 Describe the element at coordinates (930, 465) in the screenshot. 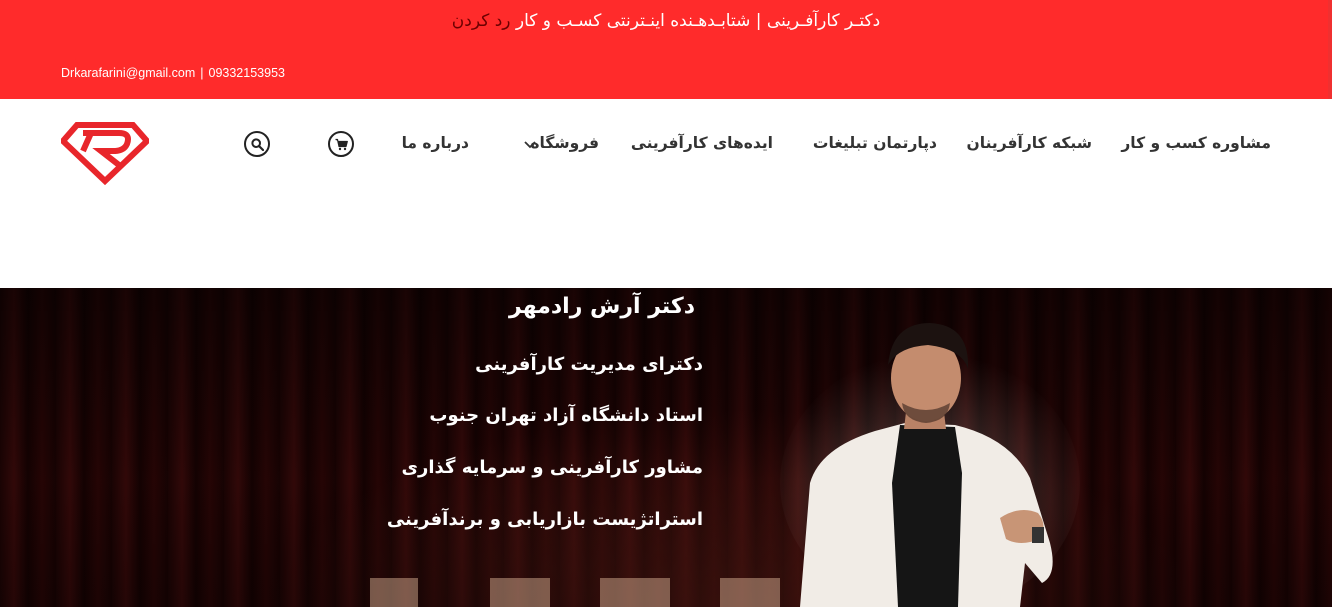

I see `speaker-photo` at that location.